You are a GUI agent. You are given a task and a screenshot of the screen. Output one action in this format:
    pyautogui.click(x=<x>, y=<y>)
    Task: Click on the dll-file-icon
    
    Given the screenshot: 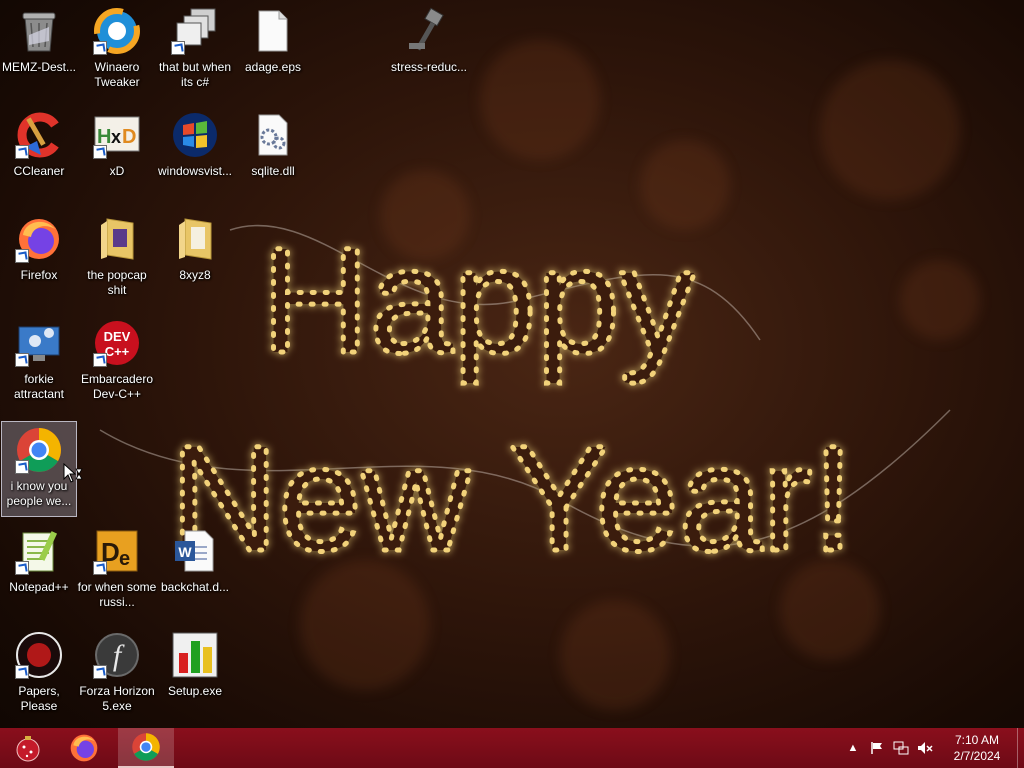 What is the action you would take?
    pyautogui.click(x=273, y=135)
    